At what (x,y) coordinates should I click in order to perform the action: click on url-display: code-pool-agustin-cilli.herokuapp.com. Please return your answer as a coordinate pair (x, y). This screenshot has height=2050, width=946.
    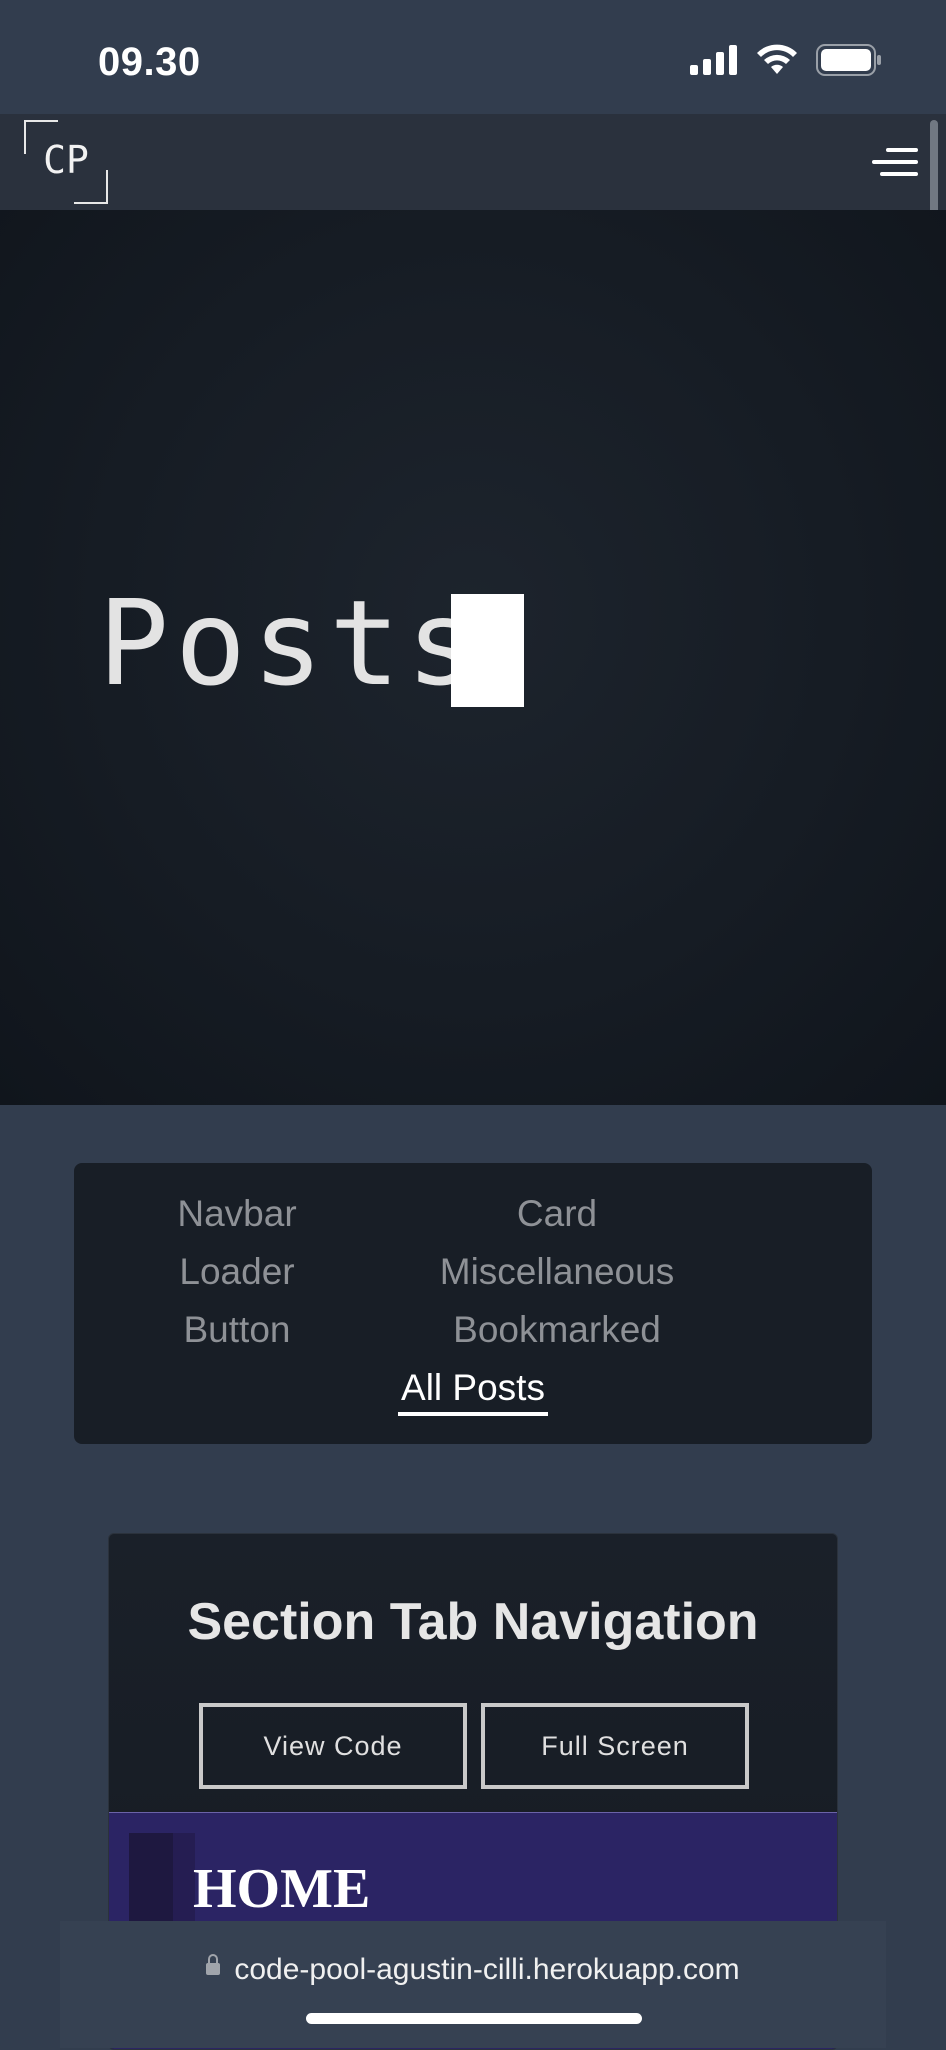
    Looking at the image, I should click on (473, 1970).